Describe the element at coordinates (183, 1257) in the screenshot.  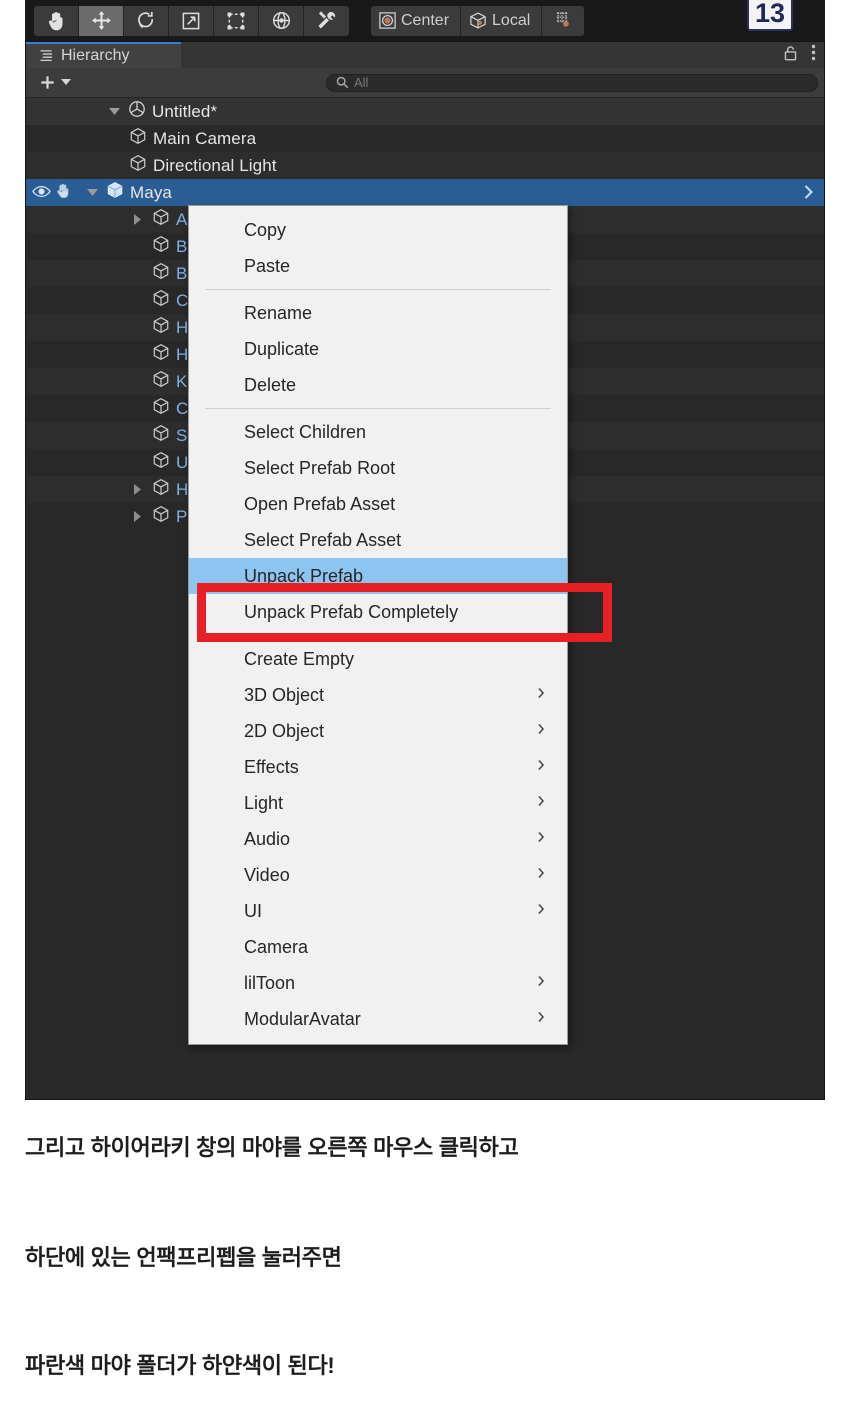
I see `caption-line-2: 하단에 있는 언팩프리펩을 눌러주면` at that location.